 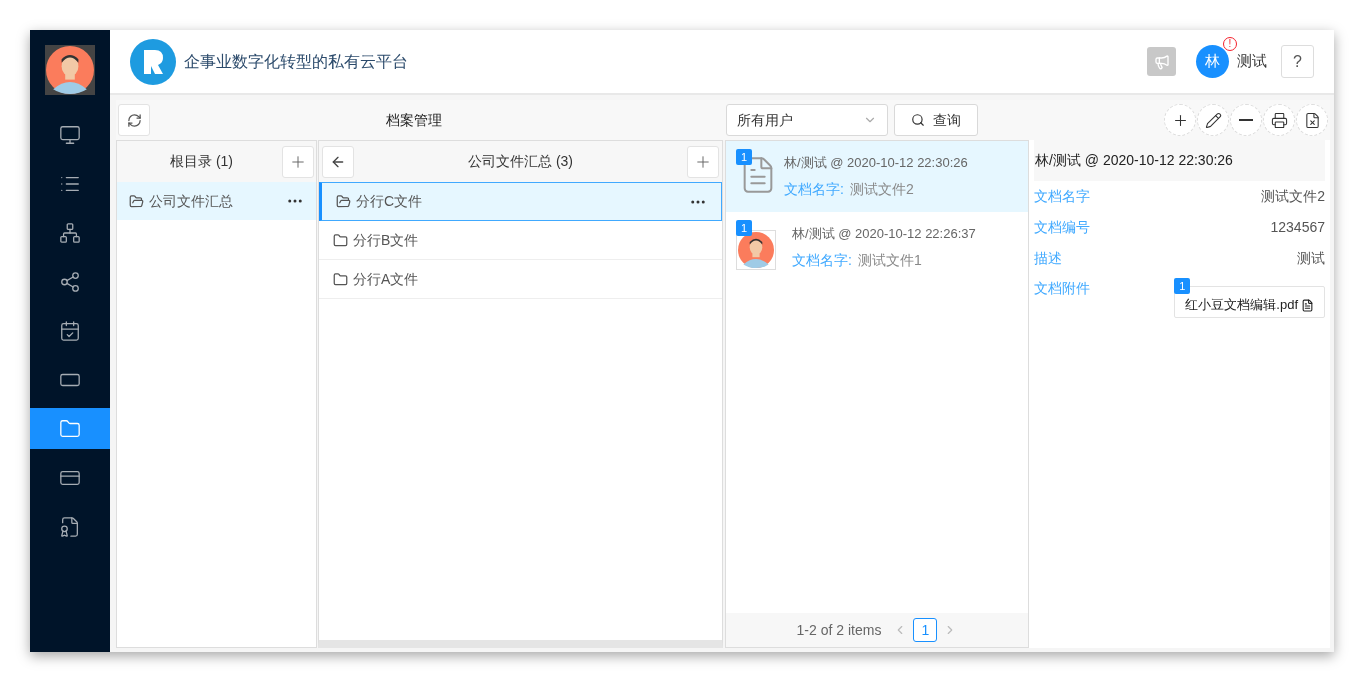 I want to click on remove-button, so click(x=1246, y=120).